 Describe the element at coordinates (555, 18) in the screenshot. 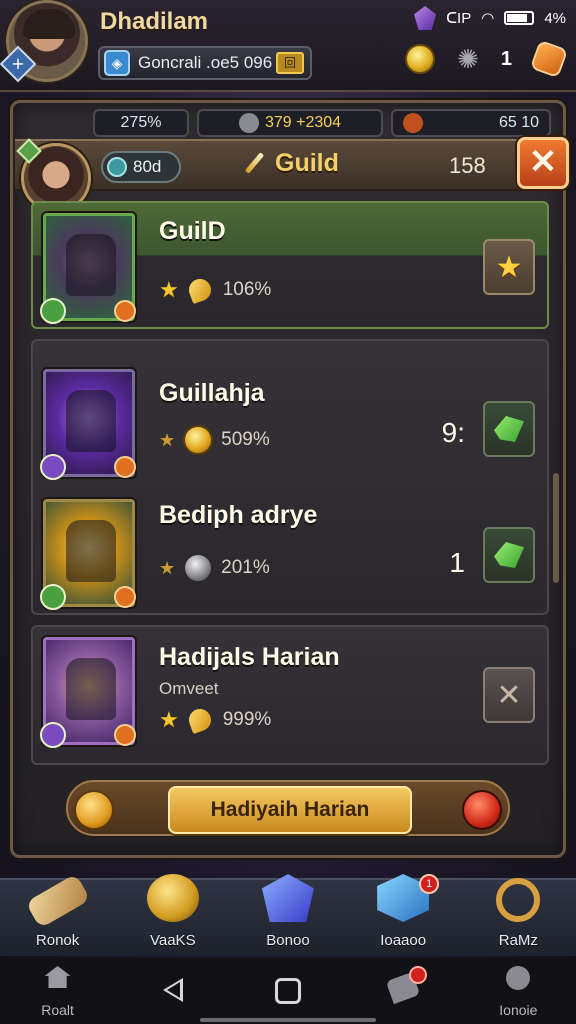

I see `battery-level: 4%` at that location.